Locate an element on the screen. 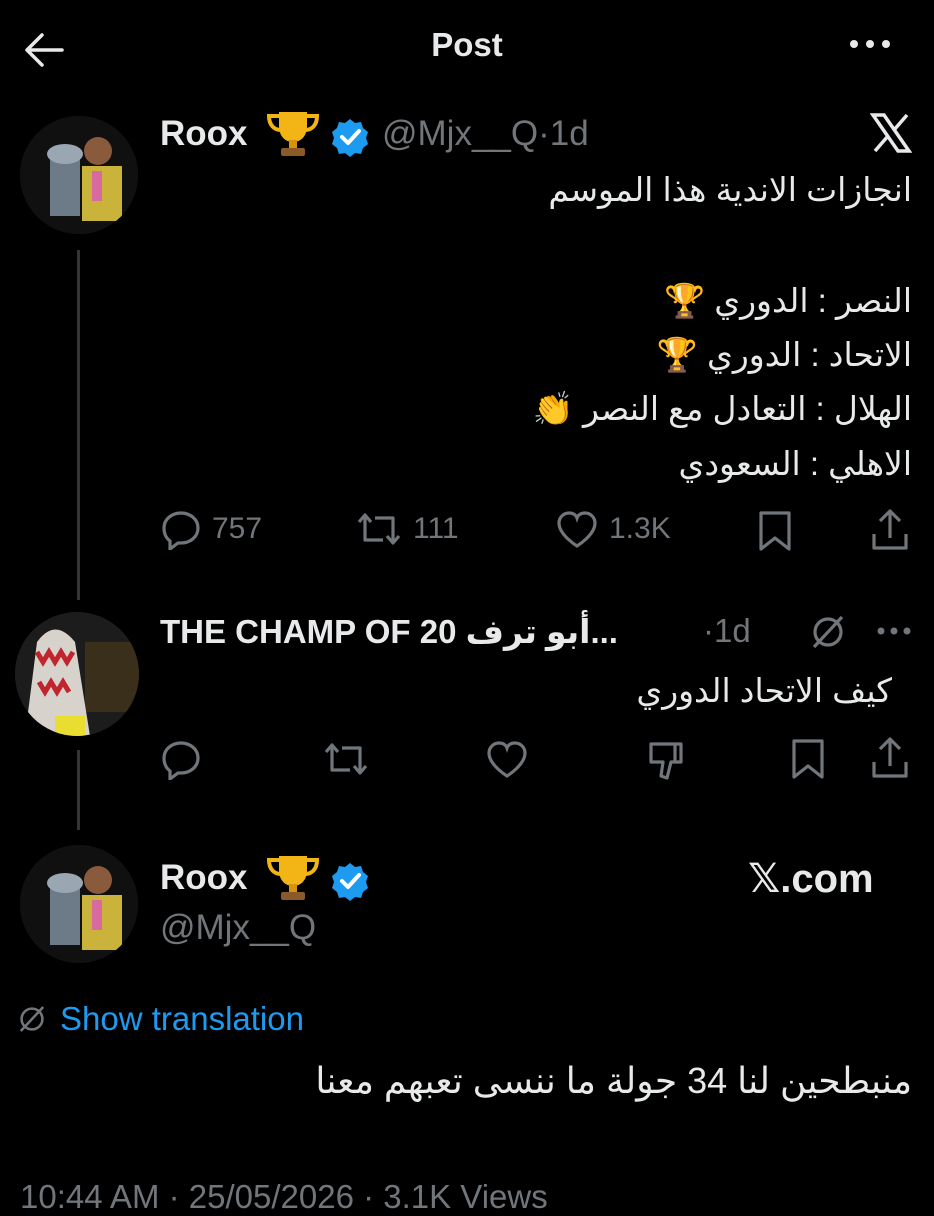 Image resolution: width=934 pixels, height=1216 pixels. author-handle: @Mjx__Q is located at coordinates (238, 928).